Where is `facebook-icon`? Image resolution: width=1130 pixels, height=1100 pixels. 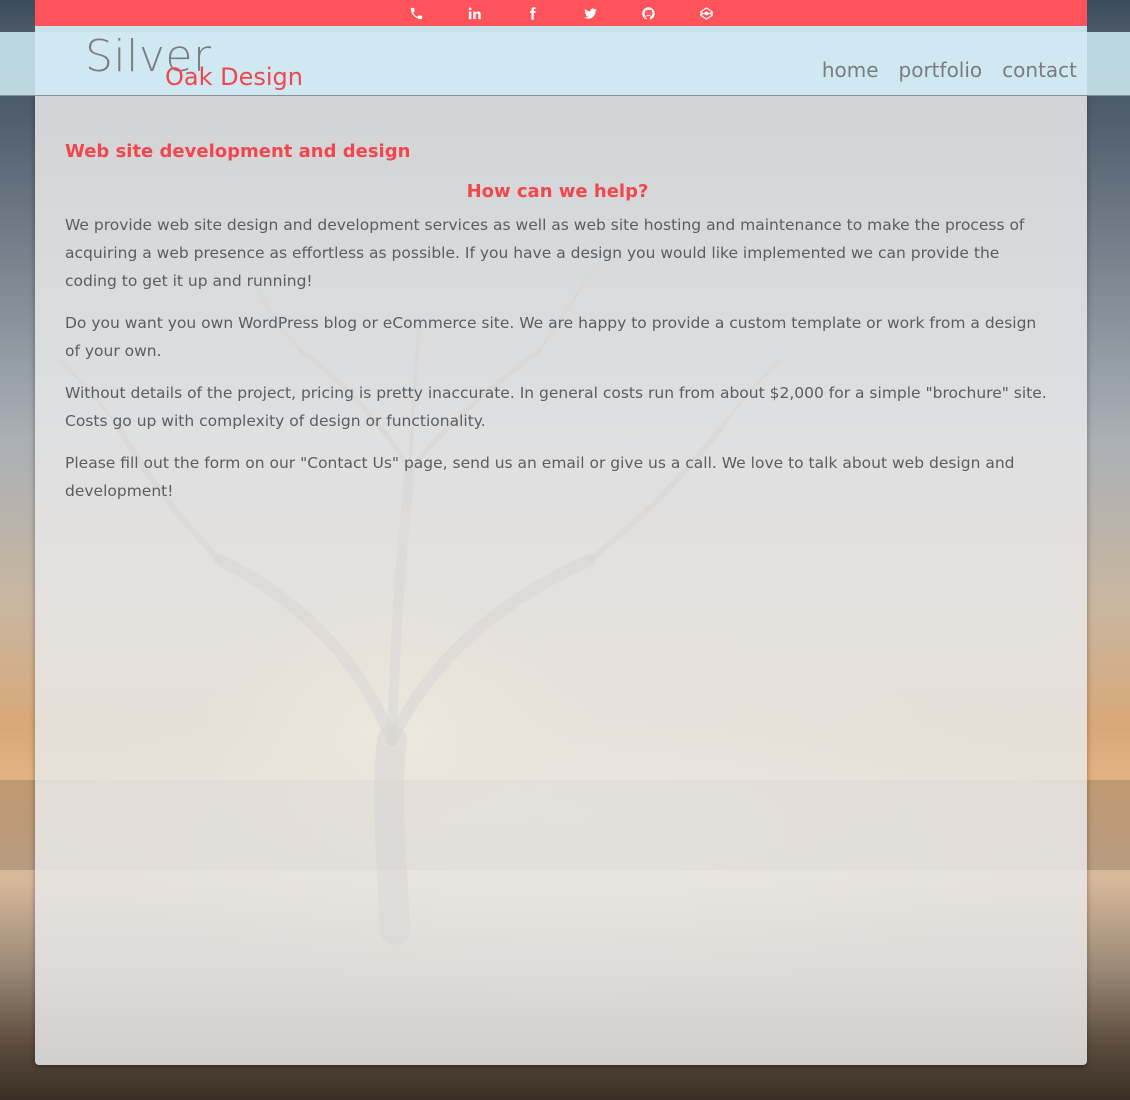 facebook-icon is located at coordinates (532, 13).